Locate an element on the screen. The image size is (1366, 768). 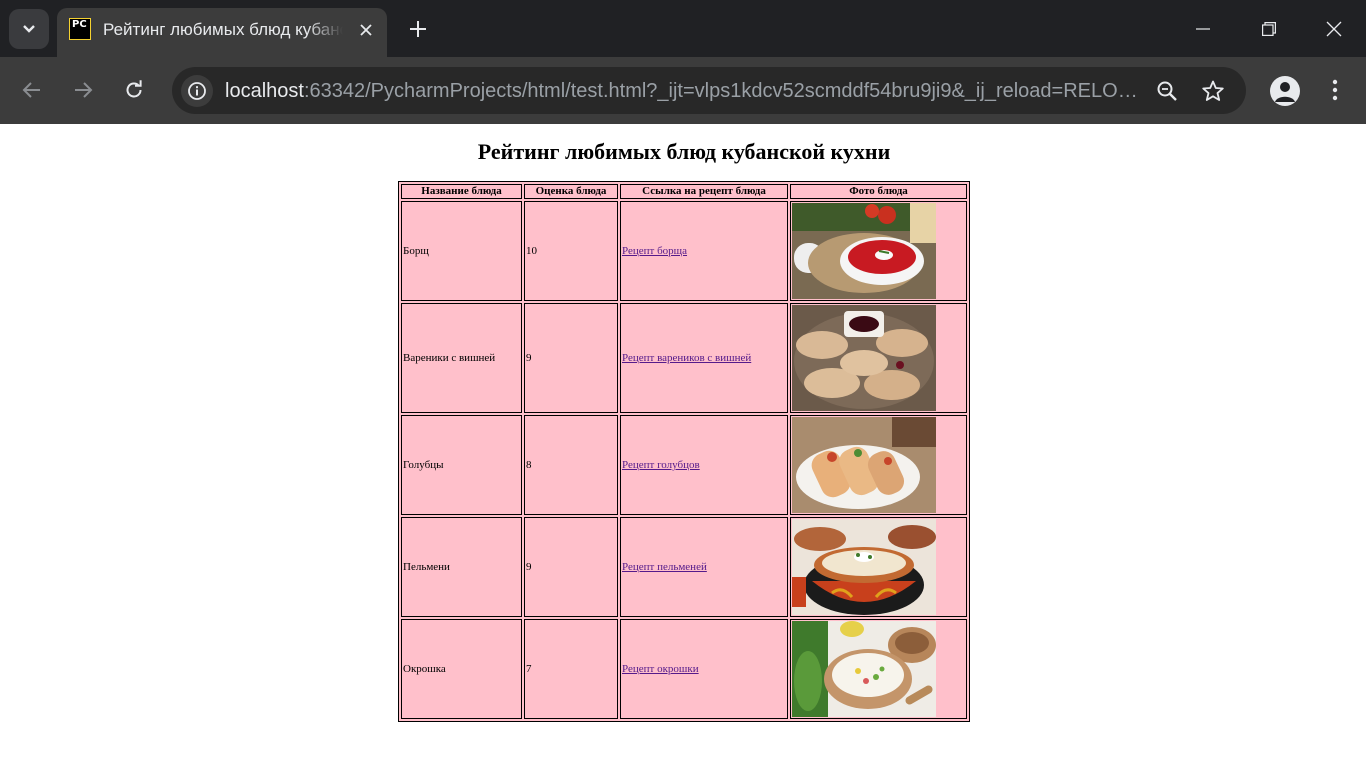
header-rating: Оценка блюда is located at coordinates (571, 191).